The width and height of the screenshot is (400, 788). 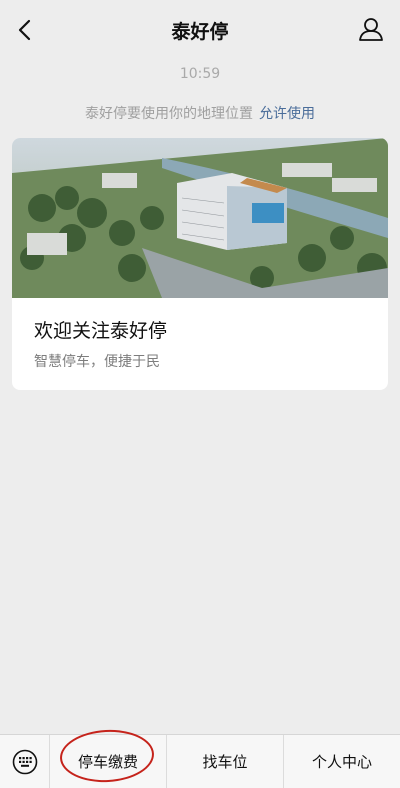 What do you see at coordinates (287, 114) in the screenshot?
I see `allow-location-link: 允许使用` at bounding box center [287, 114].